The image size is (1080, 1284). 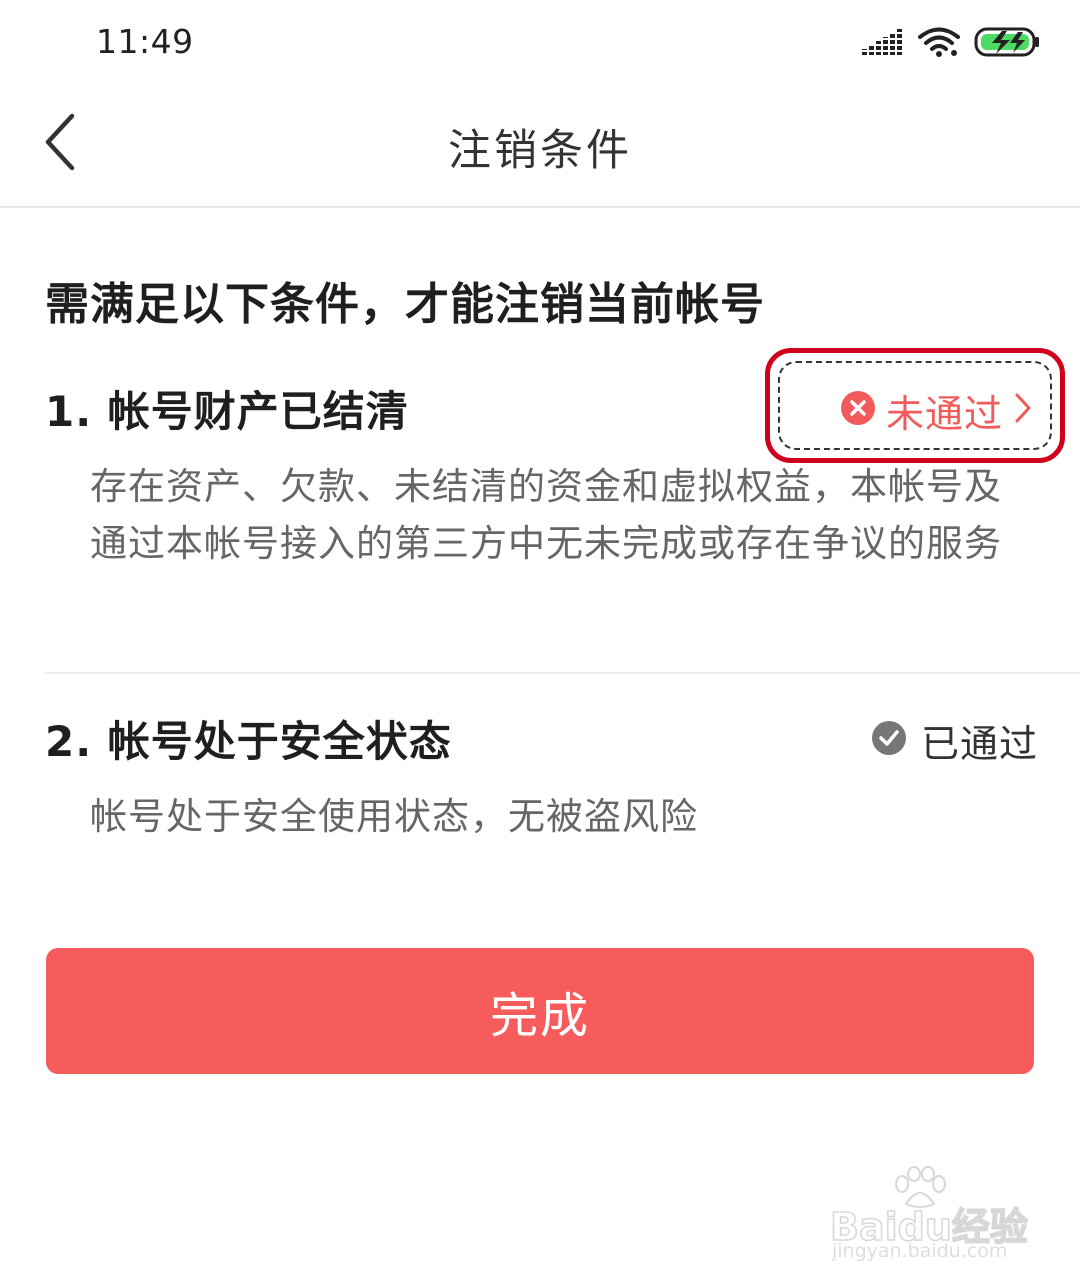 I want to click on condition-status-pass: 已通过, so click(x=954, y=740).